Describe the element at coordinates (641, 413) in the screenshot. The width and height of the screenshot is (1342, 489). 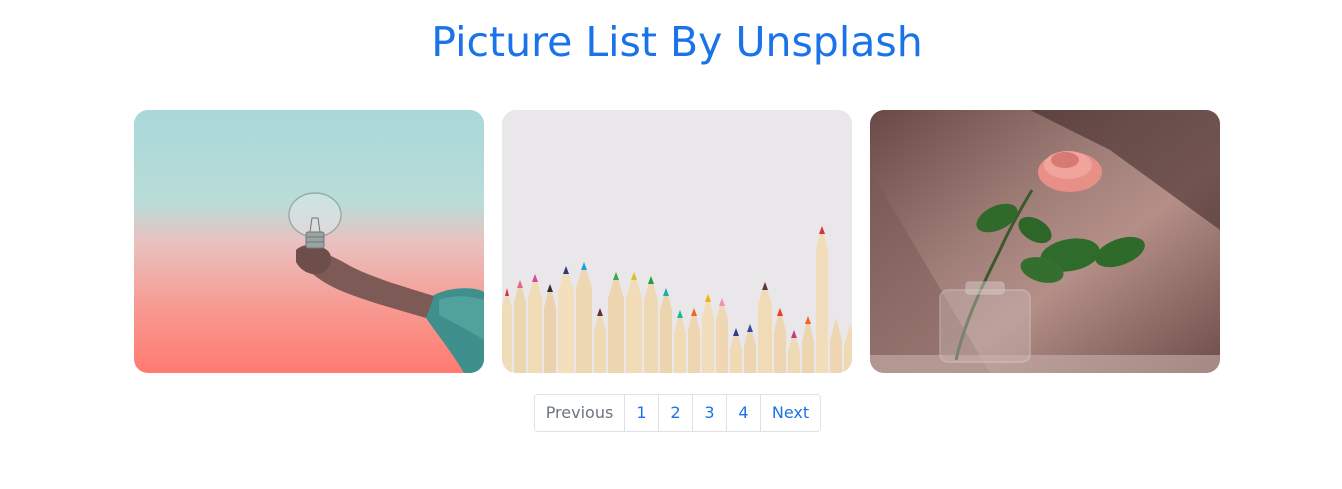
I see `pagination-page-1: 1` at that location.